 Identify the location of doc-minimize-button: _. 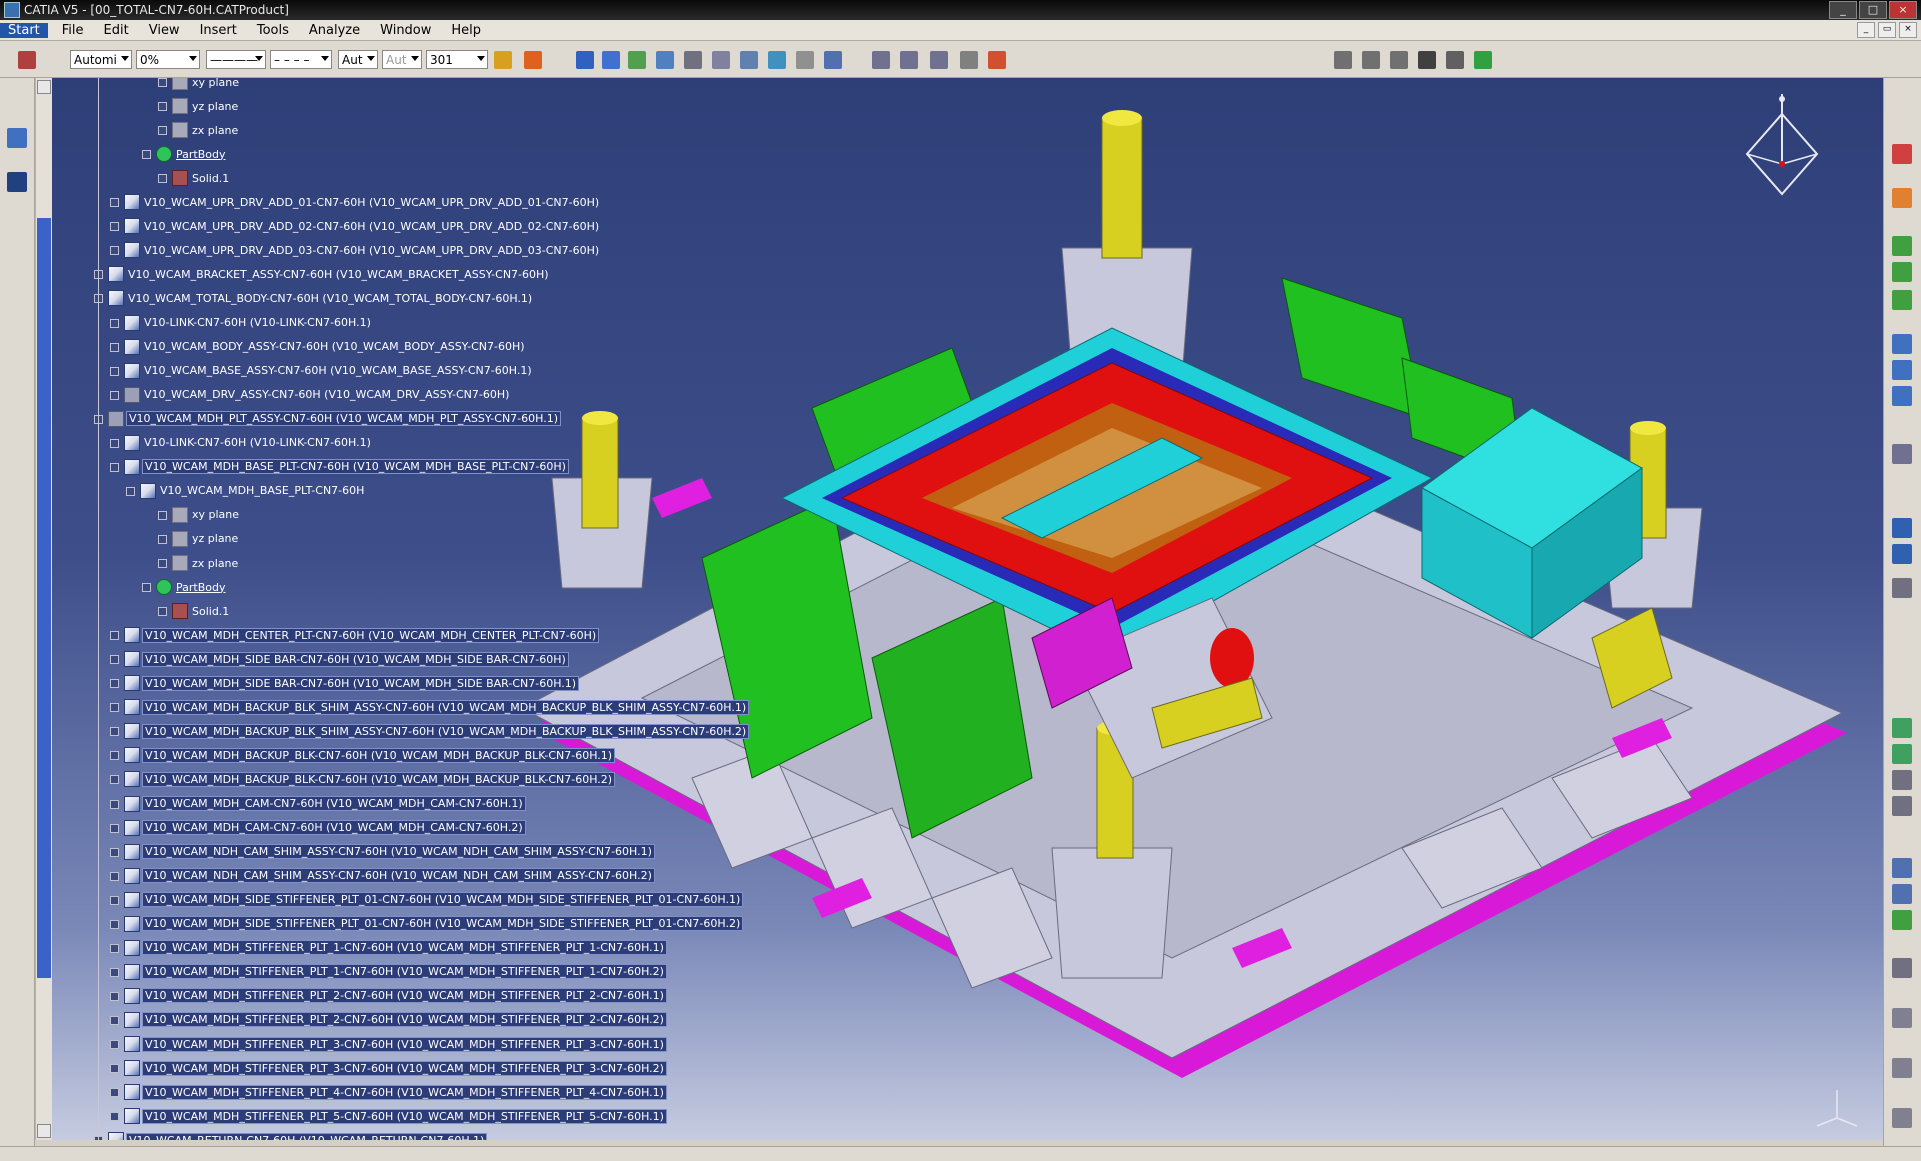
(1866, 30).